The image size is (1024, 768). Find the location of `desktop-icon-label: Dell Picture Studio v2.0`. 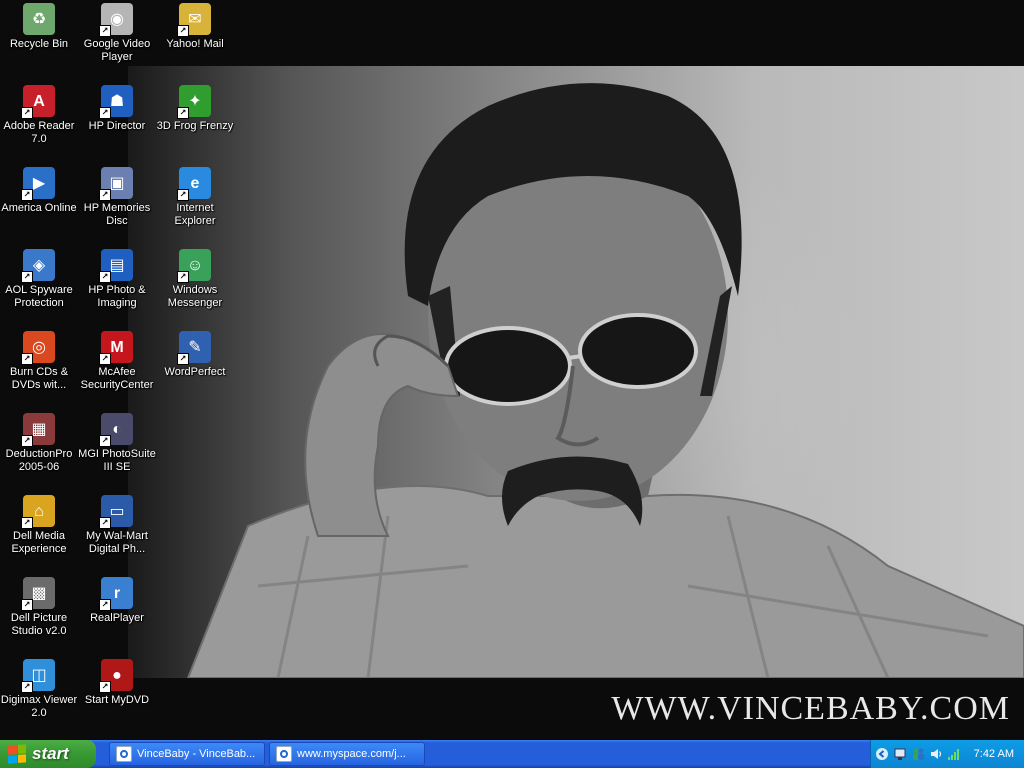

desktop-icon-label: Dell Picture Studio v2.0 is located at coordinates (39, 624).